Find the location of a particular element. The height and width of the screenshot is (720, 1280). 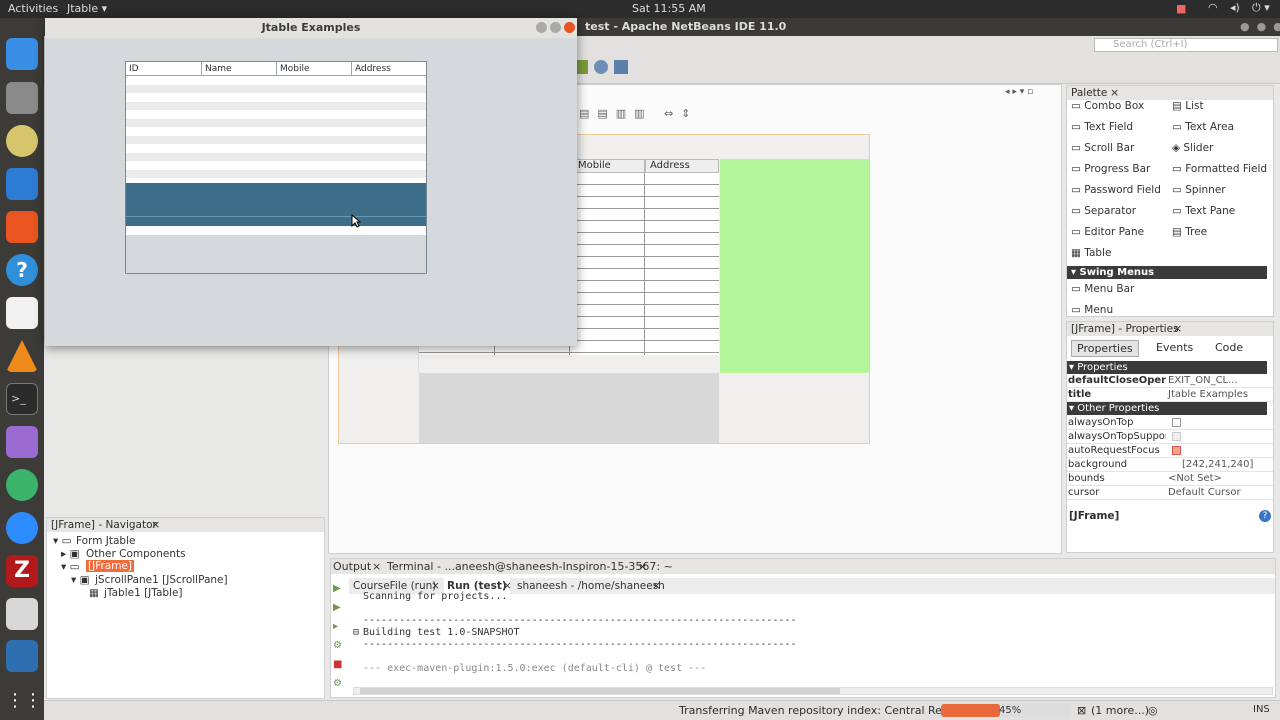

maximize-icon is located at coordinates (555, 27).